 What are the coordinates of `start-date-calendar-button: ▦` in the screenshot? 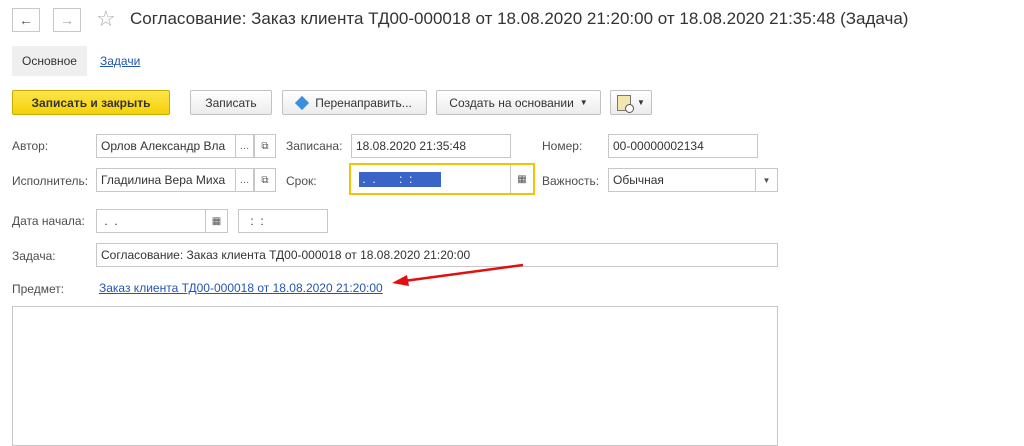 It's located at (217, 221).